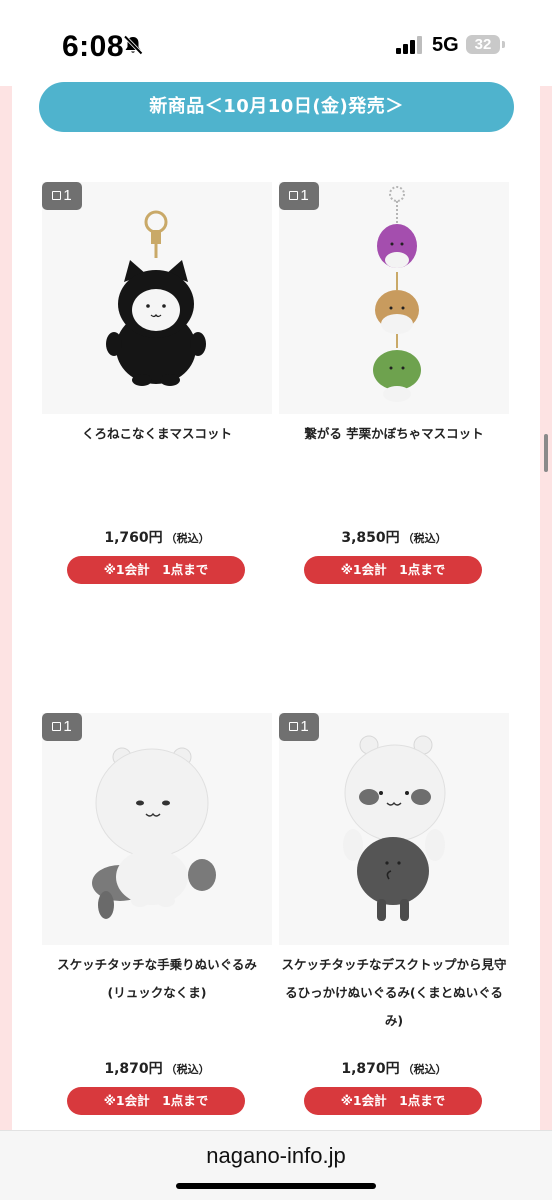  What do you see at coordinates (133, 45) in the screenshot?
I see `bell-muted-icon` at bounding box center [133, 45].